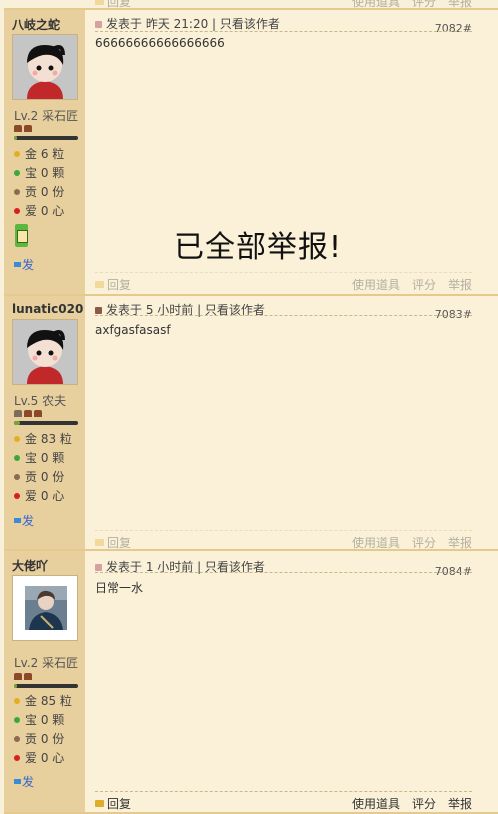  What do you see at coordinates (39, 154) in the screenshot?
I see `stat-gold: 金 6 粒` at bounding box center [39, 154].